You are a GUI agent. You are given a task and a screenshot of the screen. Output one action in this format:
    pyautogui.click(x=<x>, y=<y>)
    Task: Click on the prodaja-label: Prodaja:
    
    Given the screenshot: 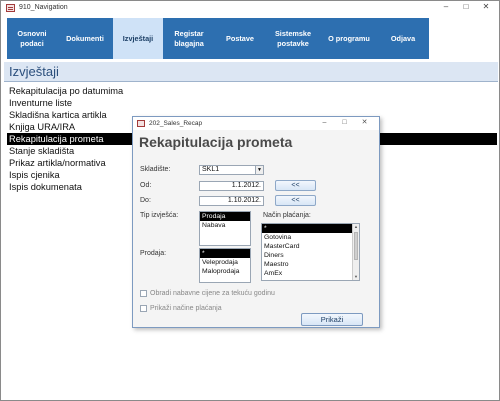 What is the action you would take?
    pyautogui.click(x=153, y=253)
    